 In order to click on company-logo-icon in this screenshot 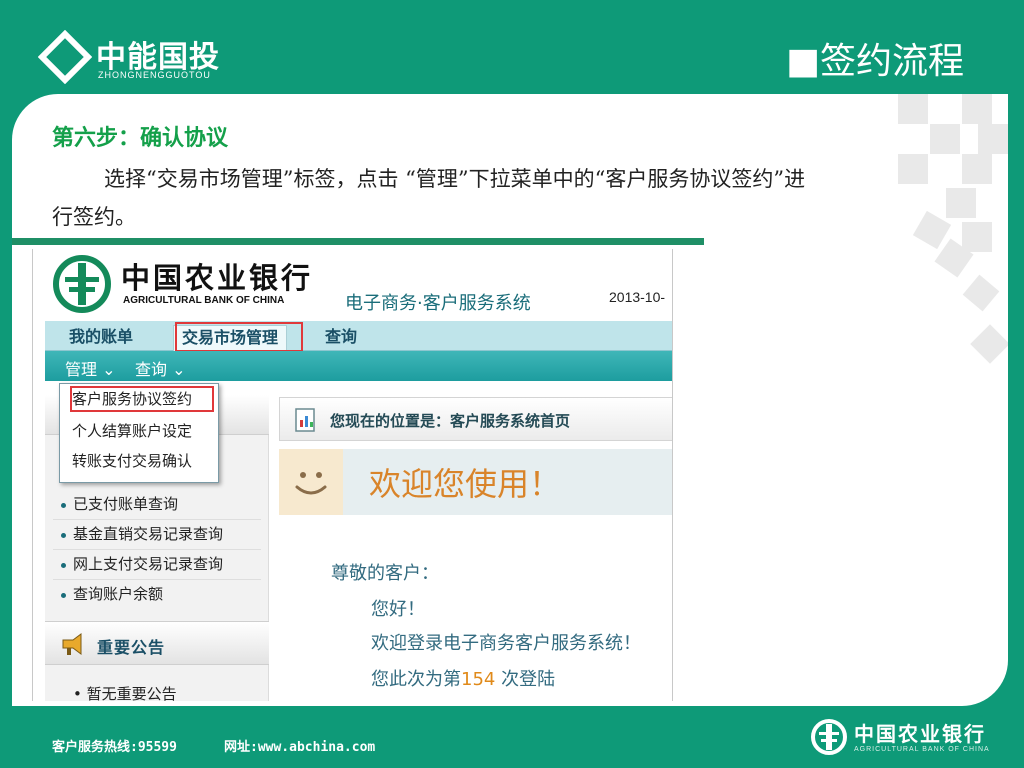, I will do `click(65, 57)`.